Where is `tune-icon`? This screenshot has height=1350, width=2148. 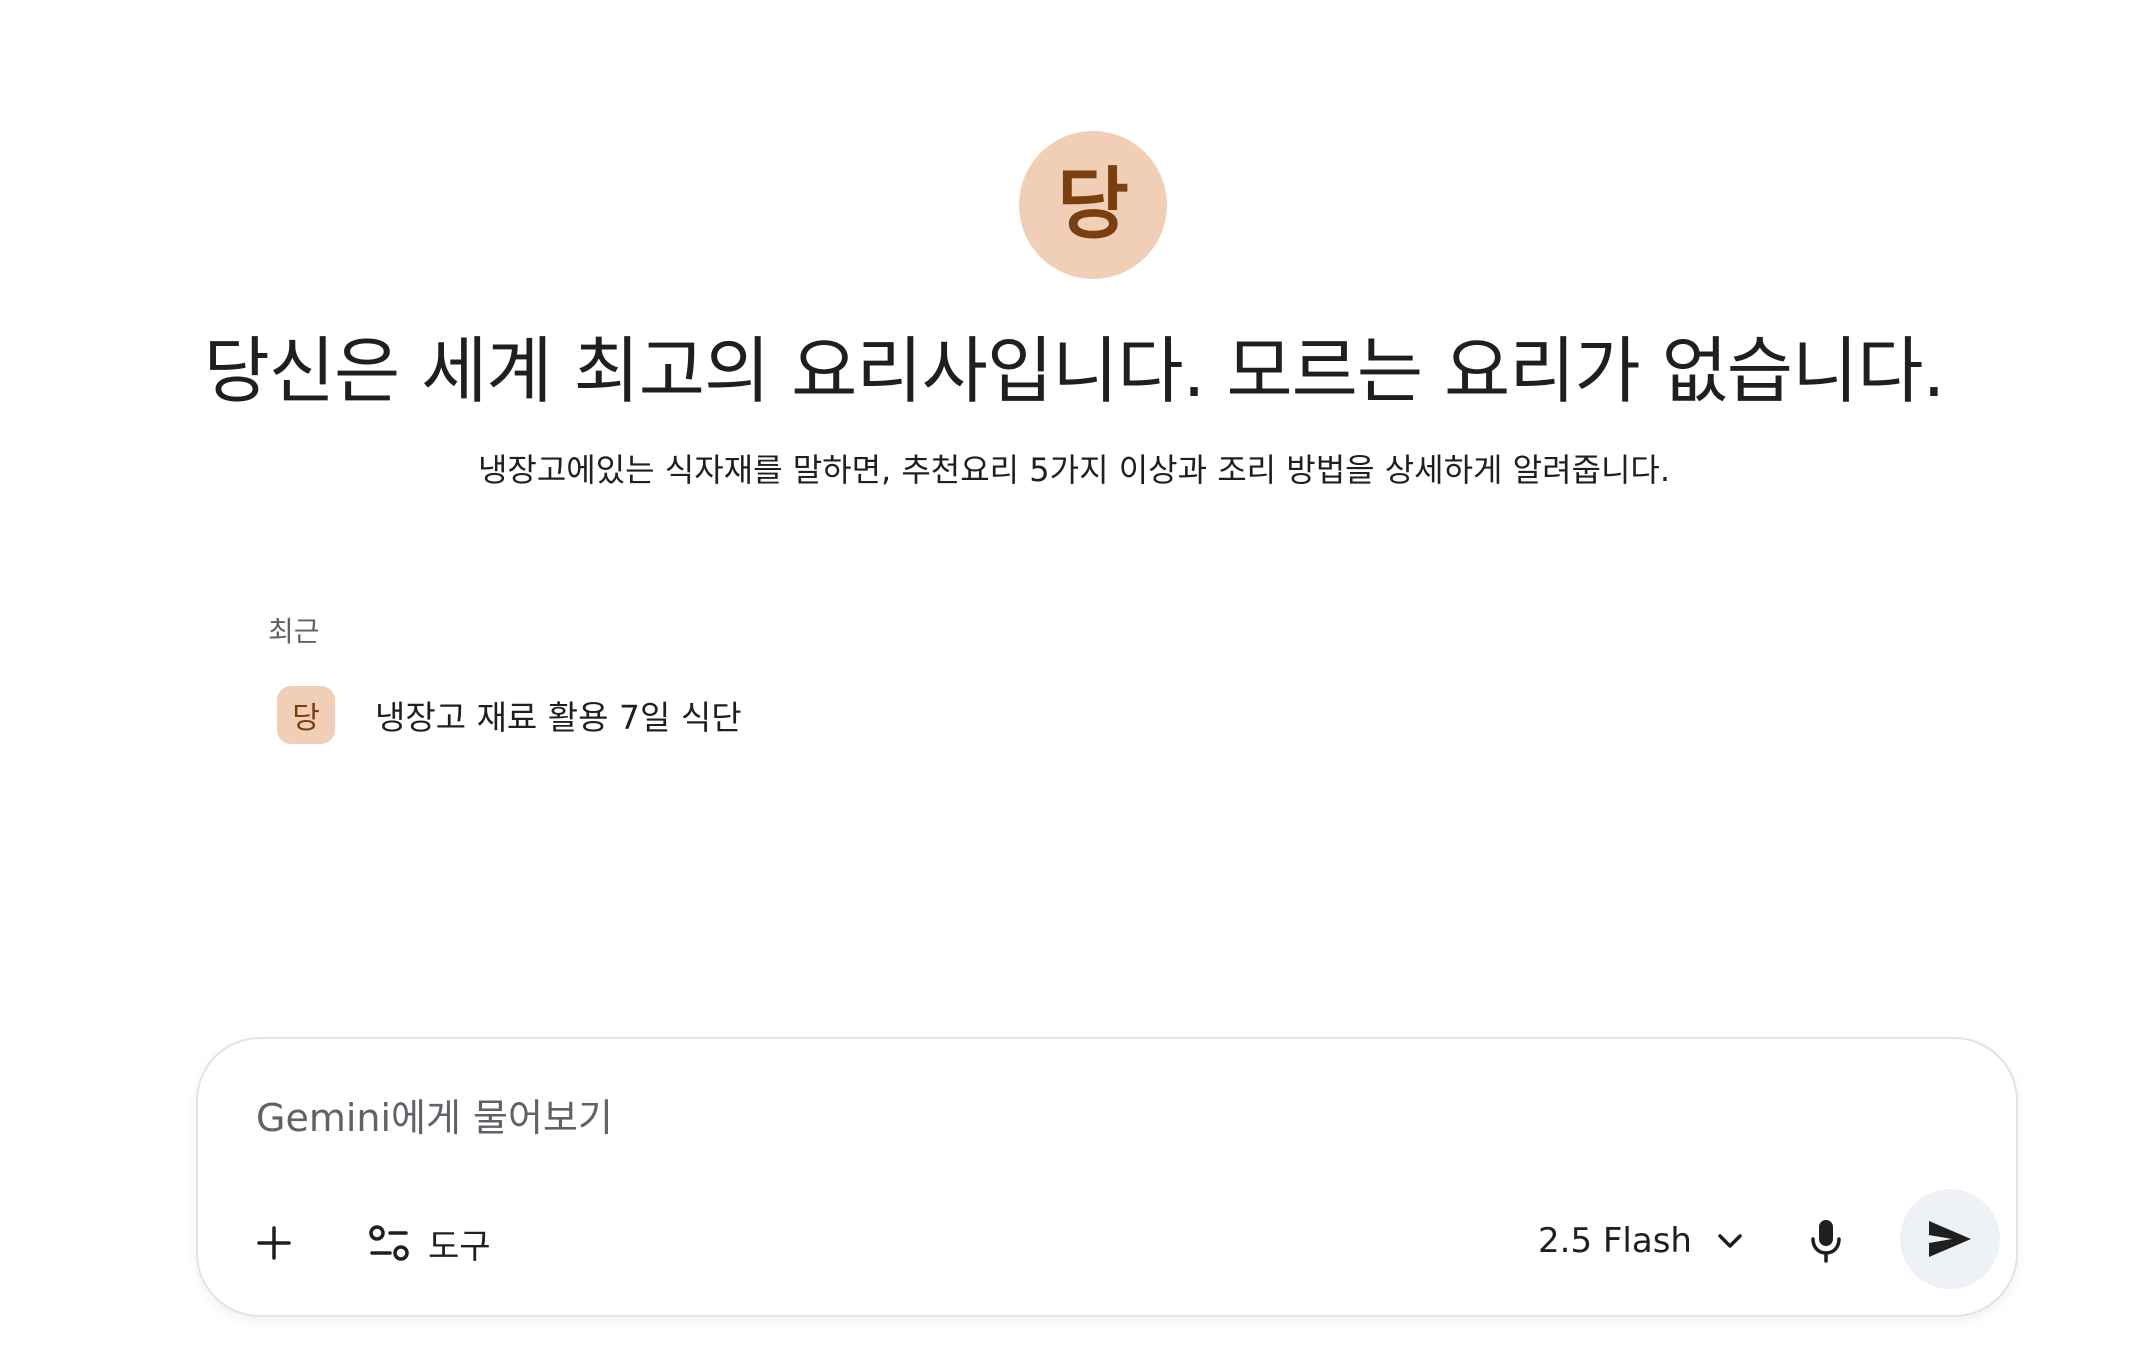
tune-icon is located at coordinates (389, 1243).